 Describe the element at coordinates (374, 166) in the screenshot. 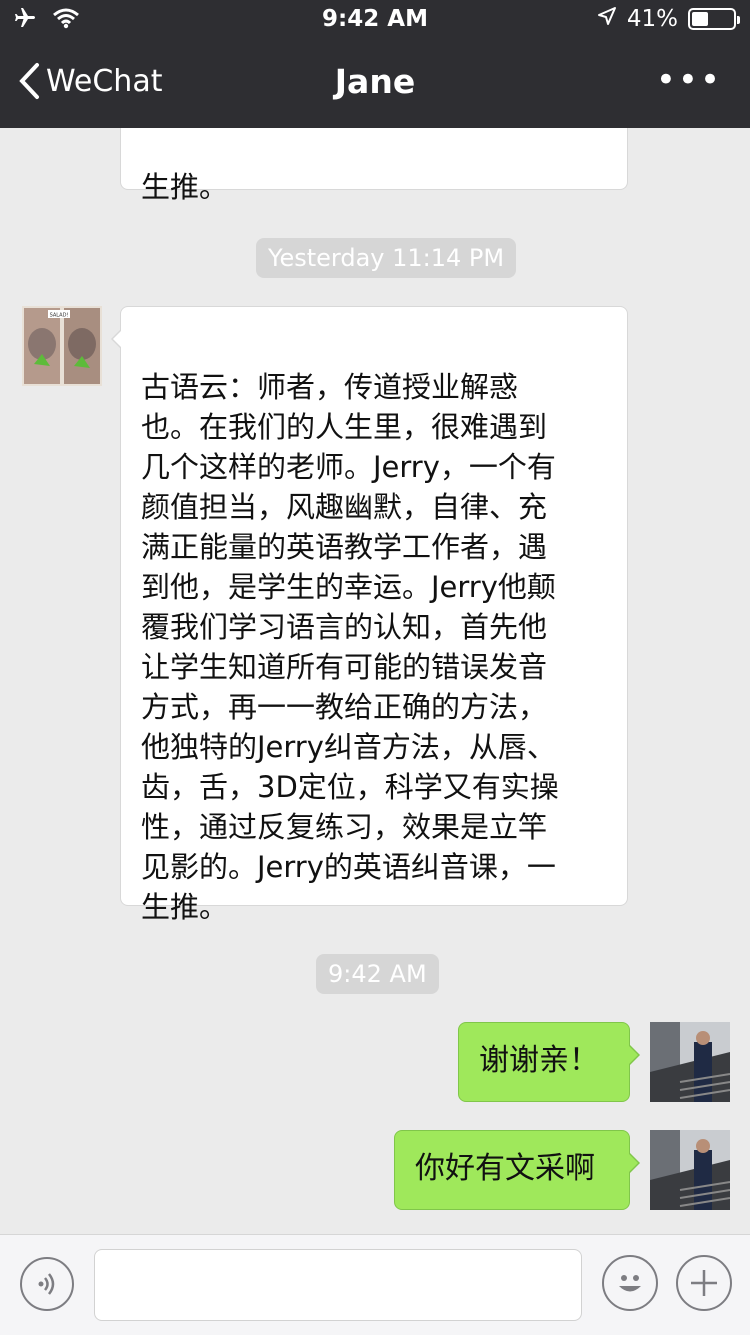

I see `message-bubble-previous: 生推。` at that location.